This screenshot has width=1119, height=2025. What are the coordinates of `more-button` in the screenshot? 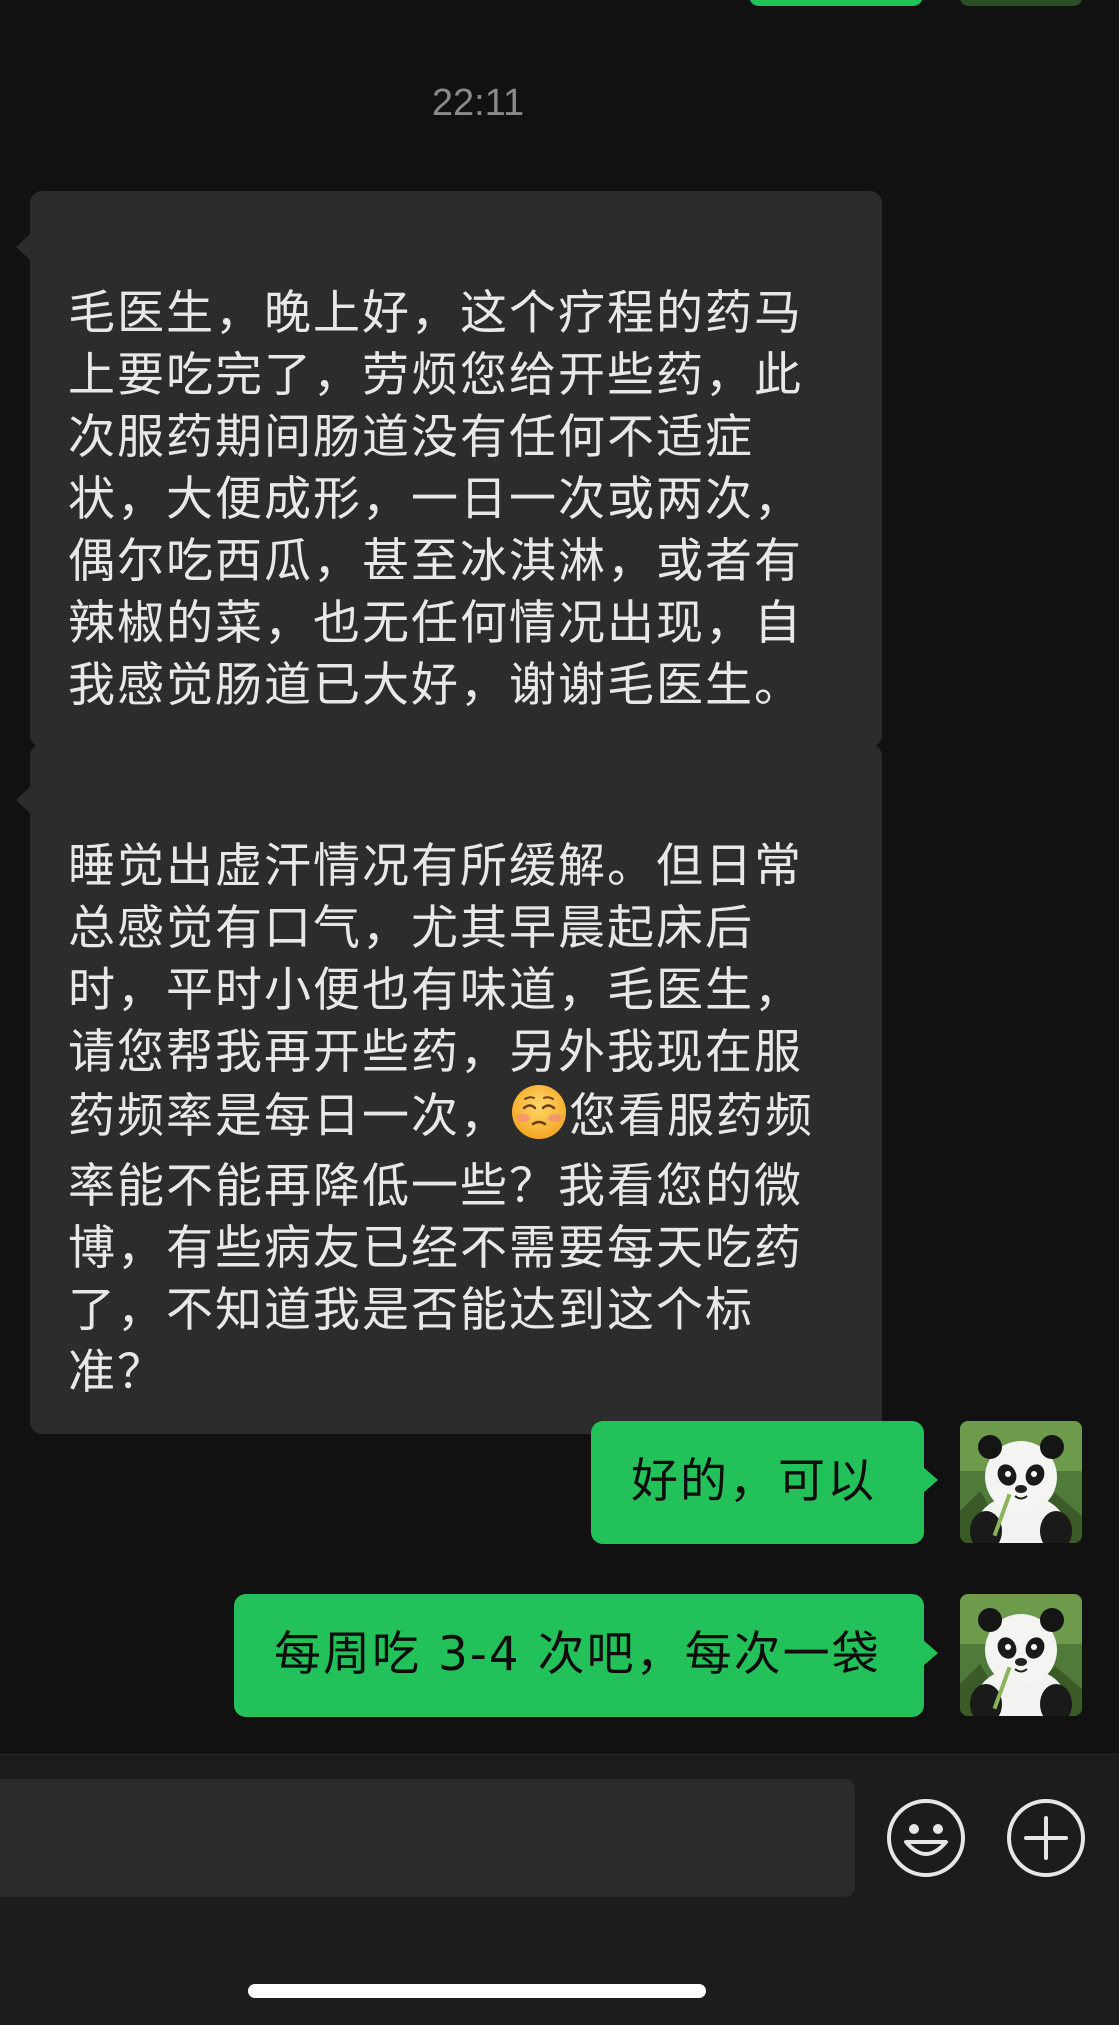 It's located at (1046, 1838).